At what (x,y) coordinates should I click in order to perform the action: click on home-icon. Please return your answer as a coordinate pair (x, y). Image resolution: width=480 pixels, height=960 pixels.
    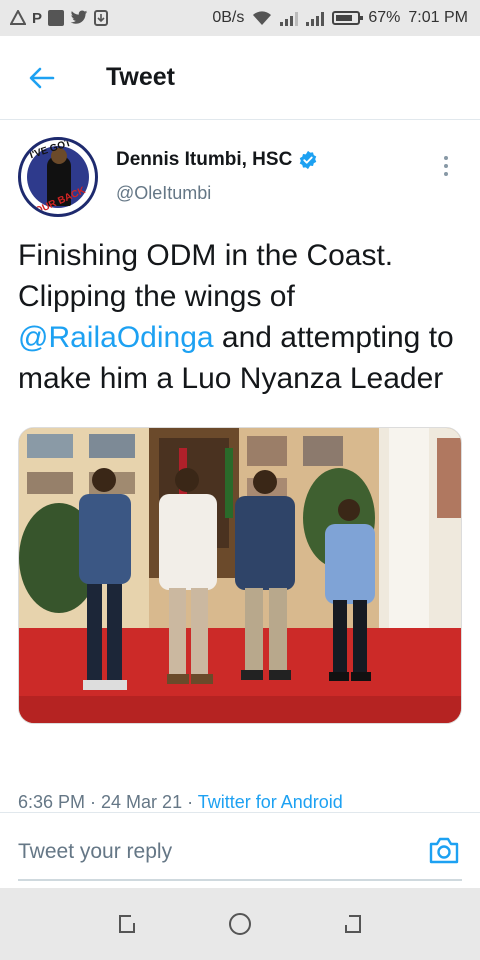
    Looking at the image, I should click on (239, 924).